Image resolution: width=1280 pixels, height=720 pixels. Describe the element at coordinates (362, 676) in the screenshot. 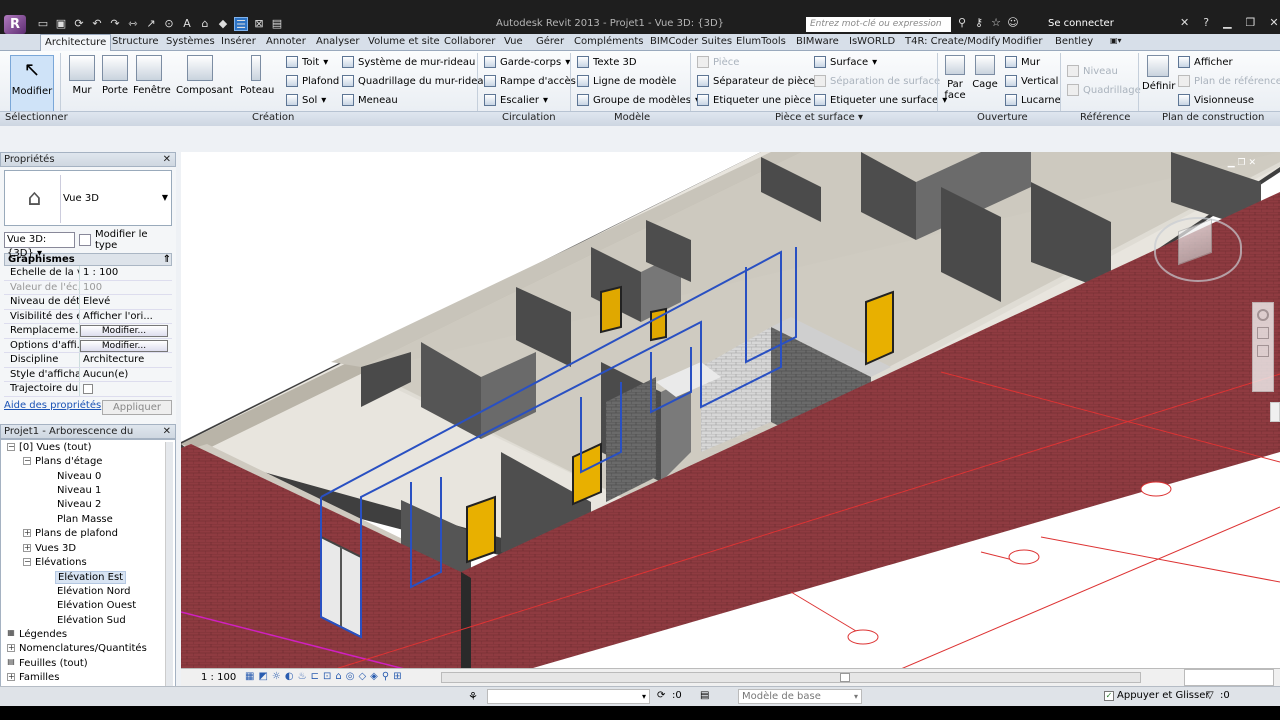

I see `reveal-hidden-icon: ◇` at that location.